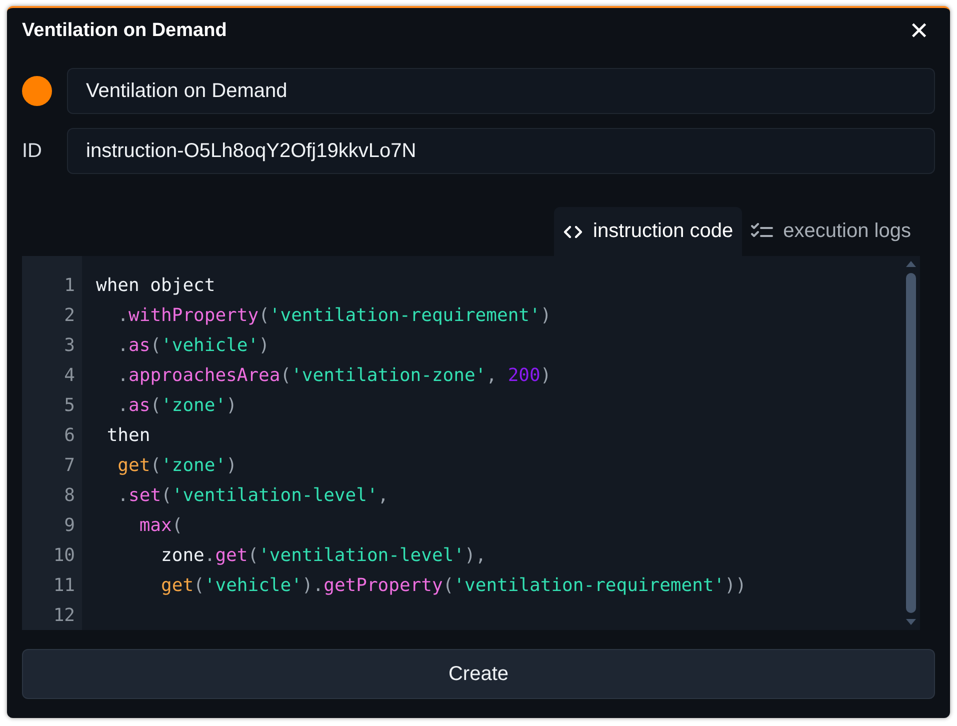  Describe the element at coordinates (64, 586) in the screenshot. I see `line-number: 11` at that location.